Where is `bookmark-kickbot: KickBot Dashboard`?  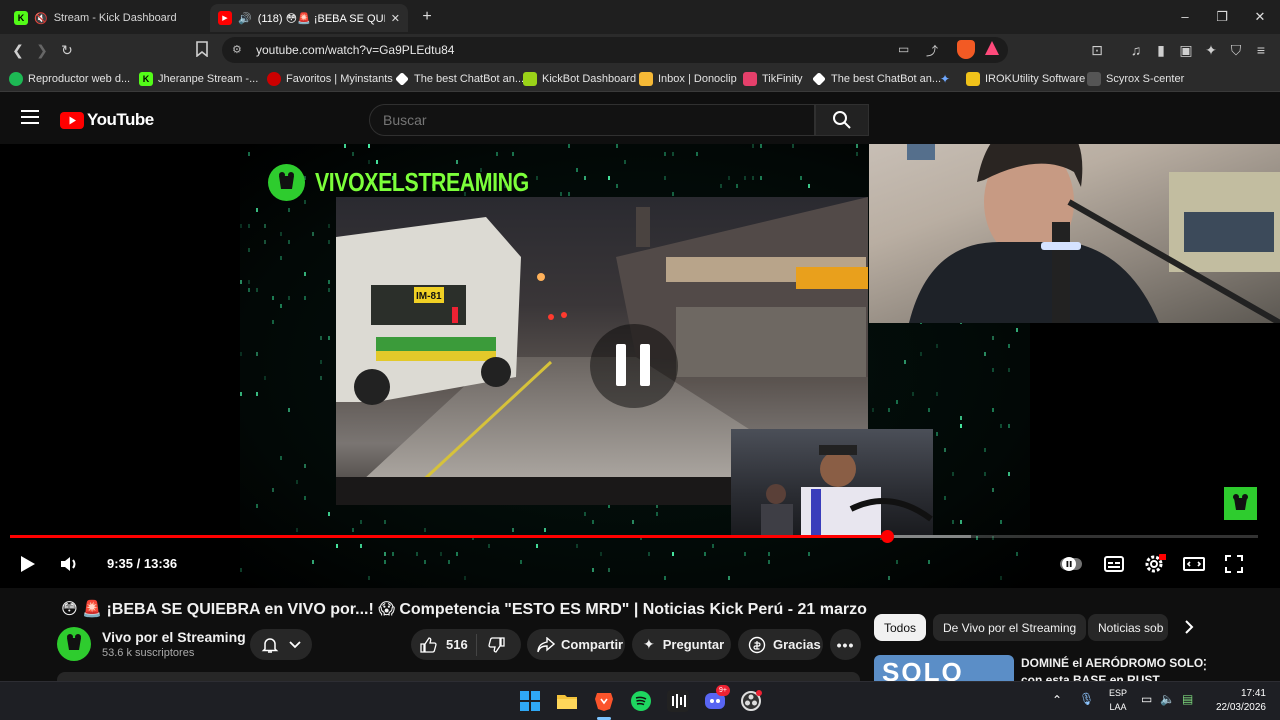 bookmark-kickbot: KickBot Dashboard is located at coordinates (579, 79).